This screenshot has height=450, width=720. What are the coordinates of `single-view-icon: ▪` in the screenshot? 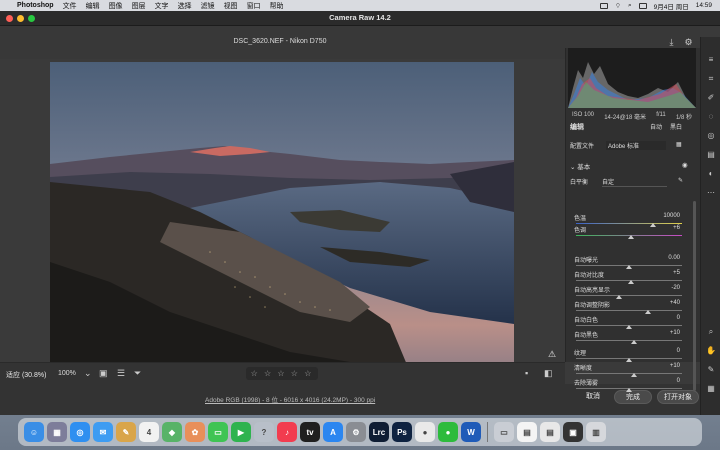 It's located at (526, 373).